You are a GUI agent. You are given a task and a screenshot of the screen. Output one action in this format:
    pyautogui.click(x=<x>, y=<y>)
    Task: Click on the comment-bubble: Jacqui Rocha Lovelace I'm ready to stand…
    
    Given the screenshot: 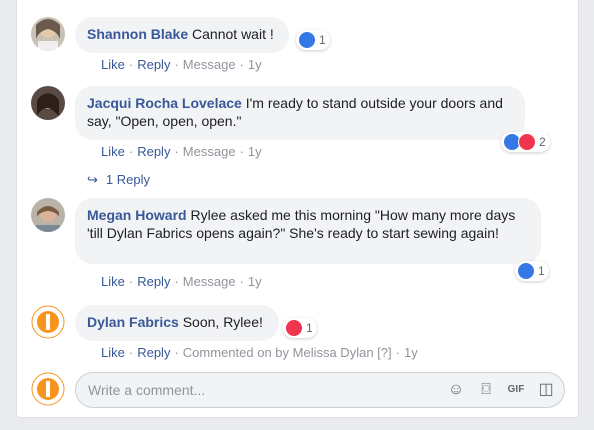 What is the action you would take?
    pyautogui.click(x=300, y=113)
    